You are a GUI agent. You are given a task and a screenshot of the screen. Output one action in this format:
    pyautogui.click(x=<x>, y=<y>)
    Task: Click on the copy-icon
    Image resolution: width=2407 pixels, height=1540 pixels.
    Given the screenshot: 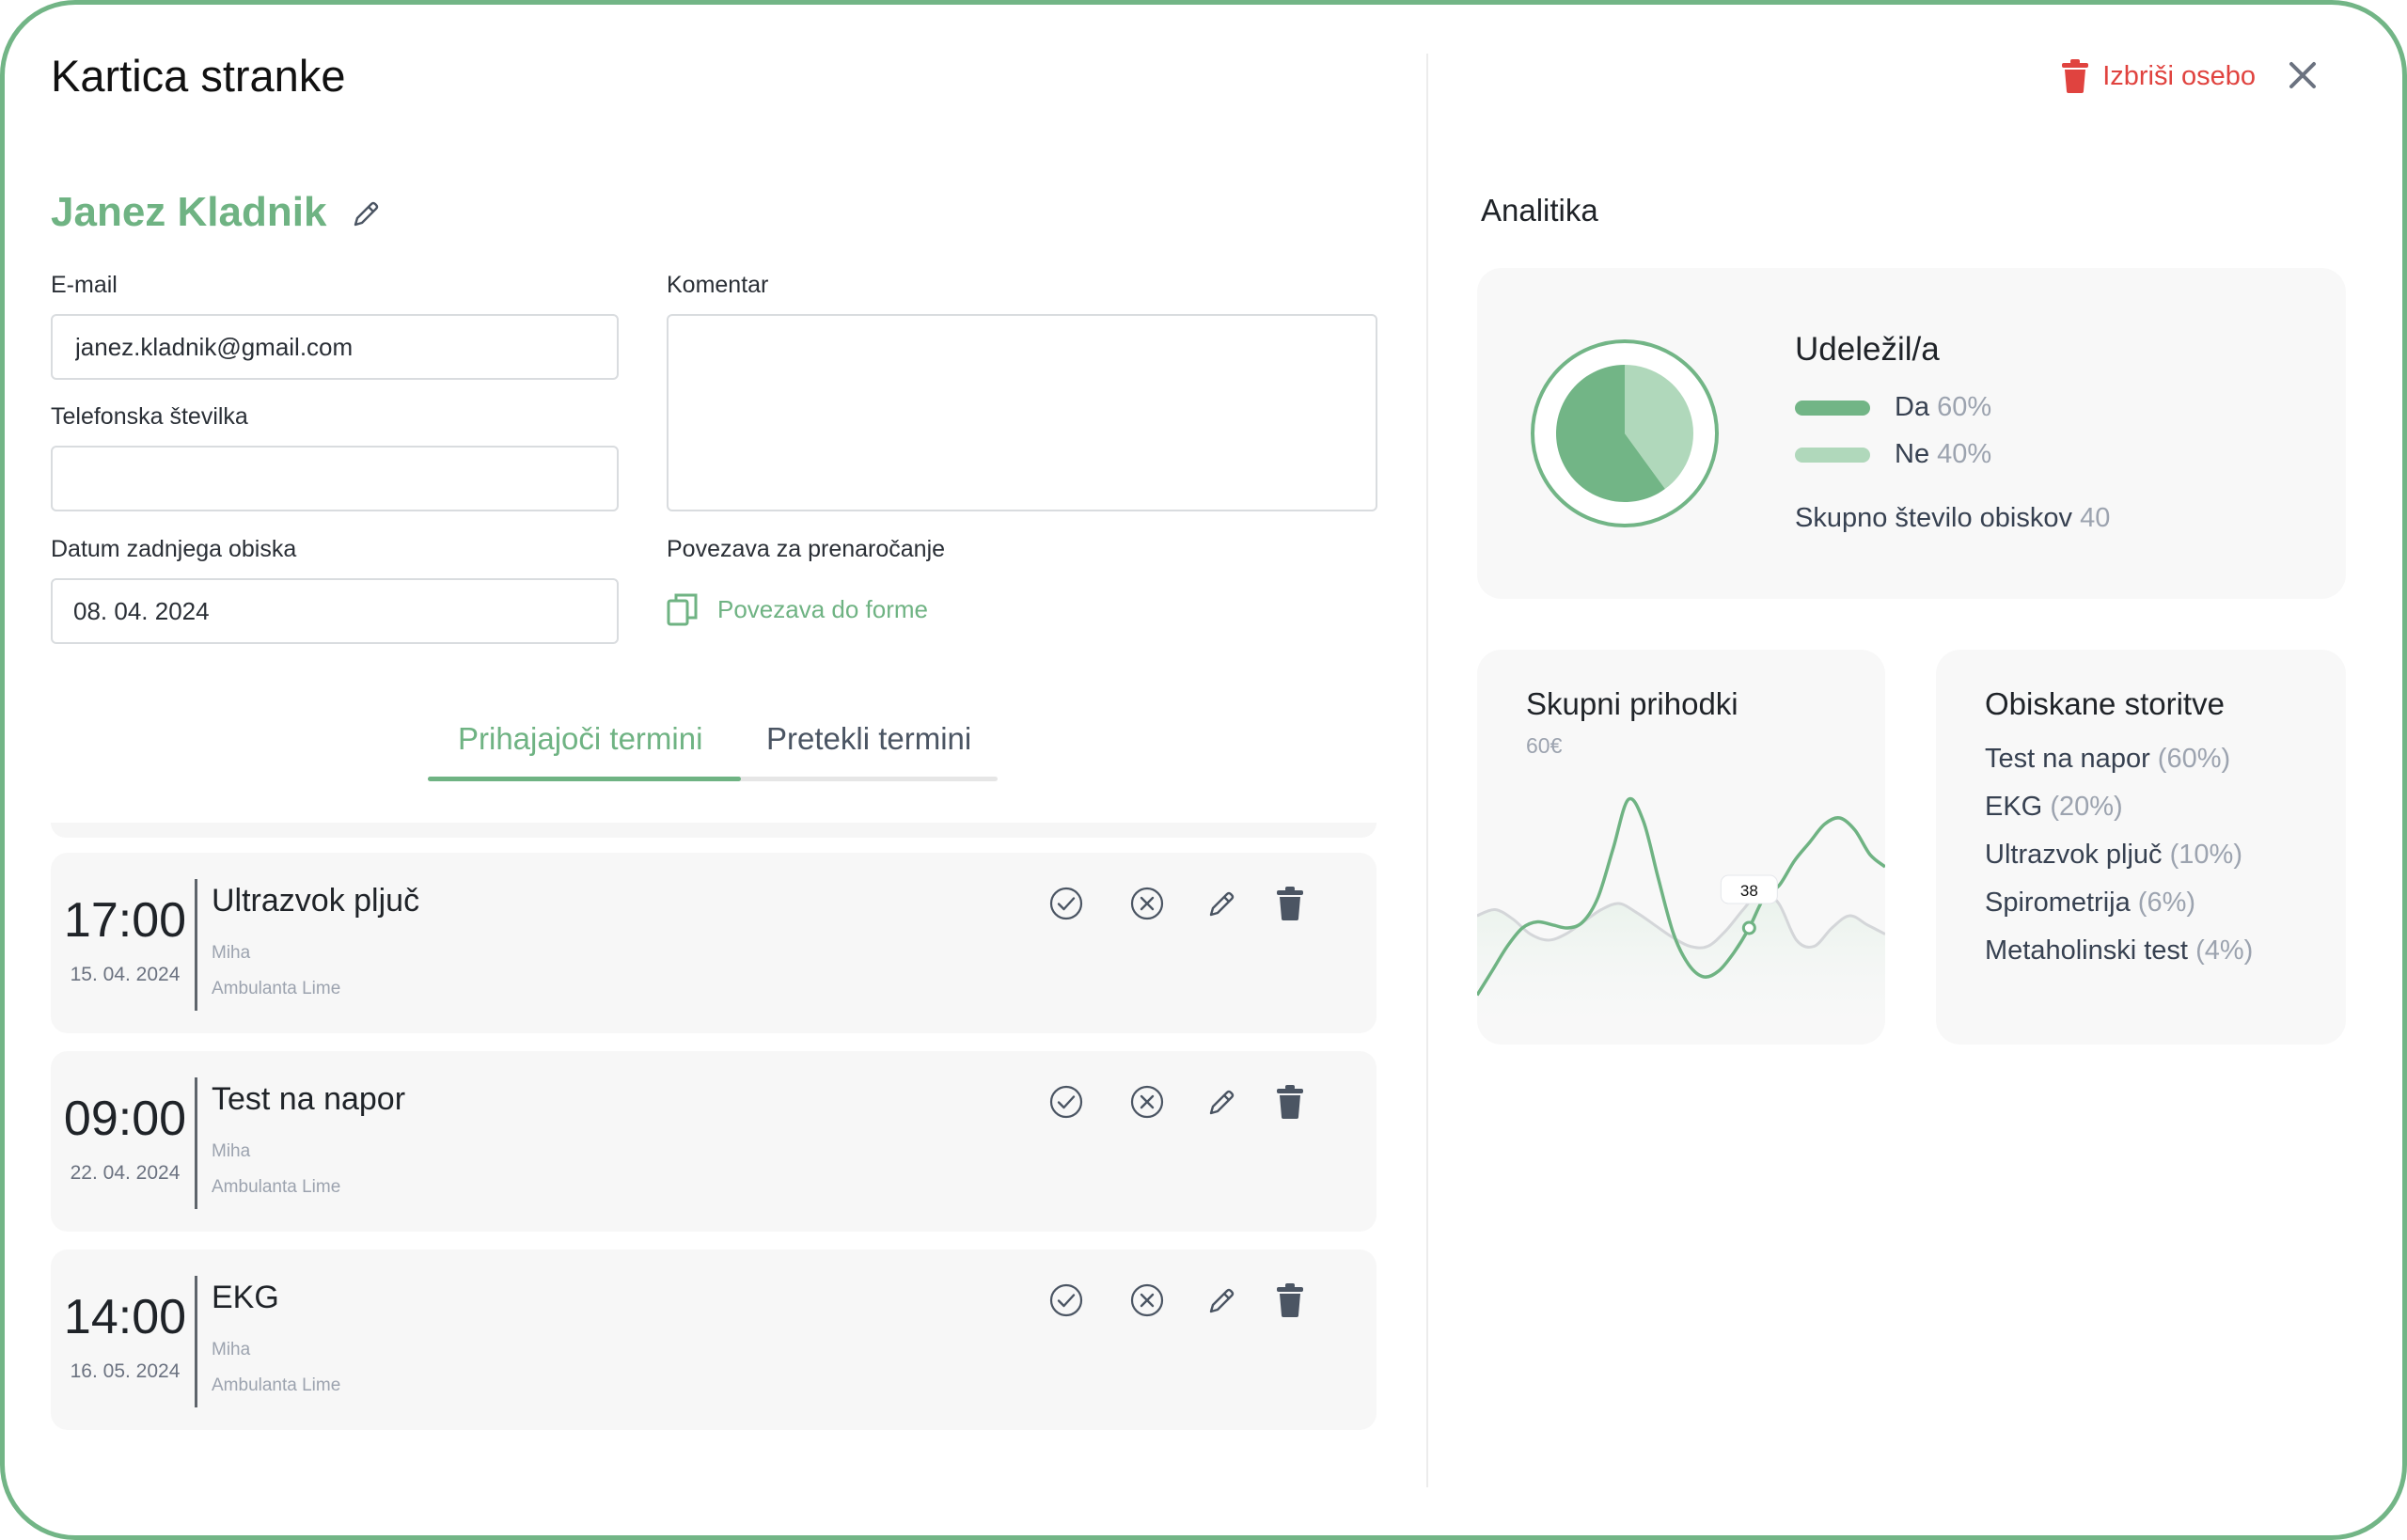 What is the action you would take?
    pyautogui.click(x=682, y=610)
    